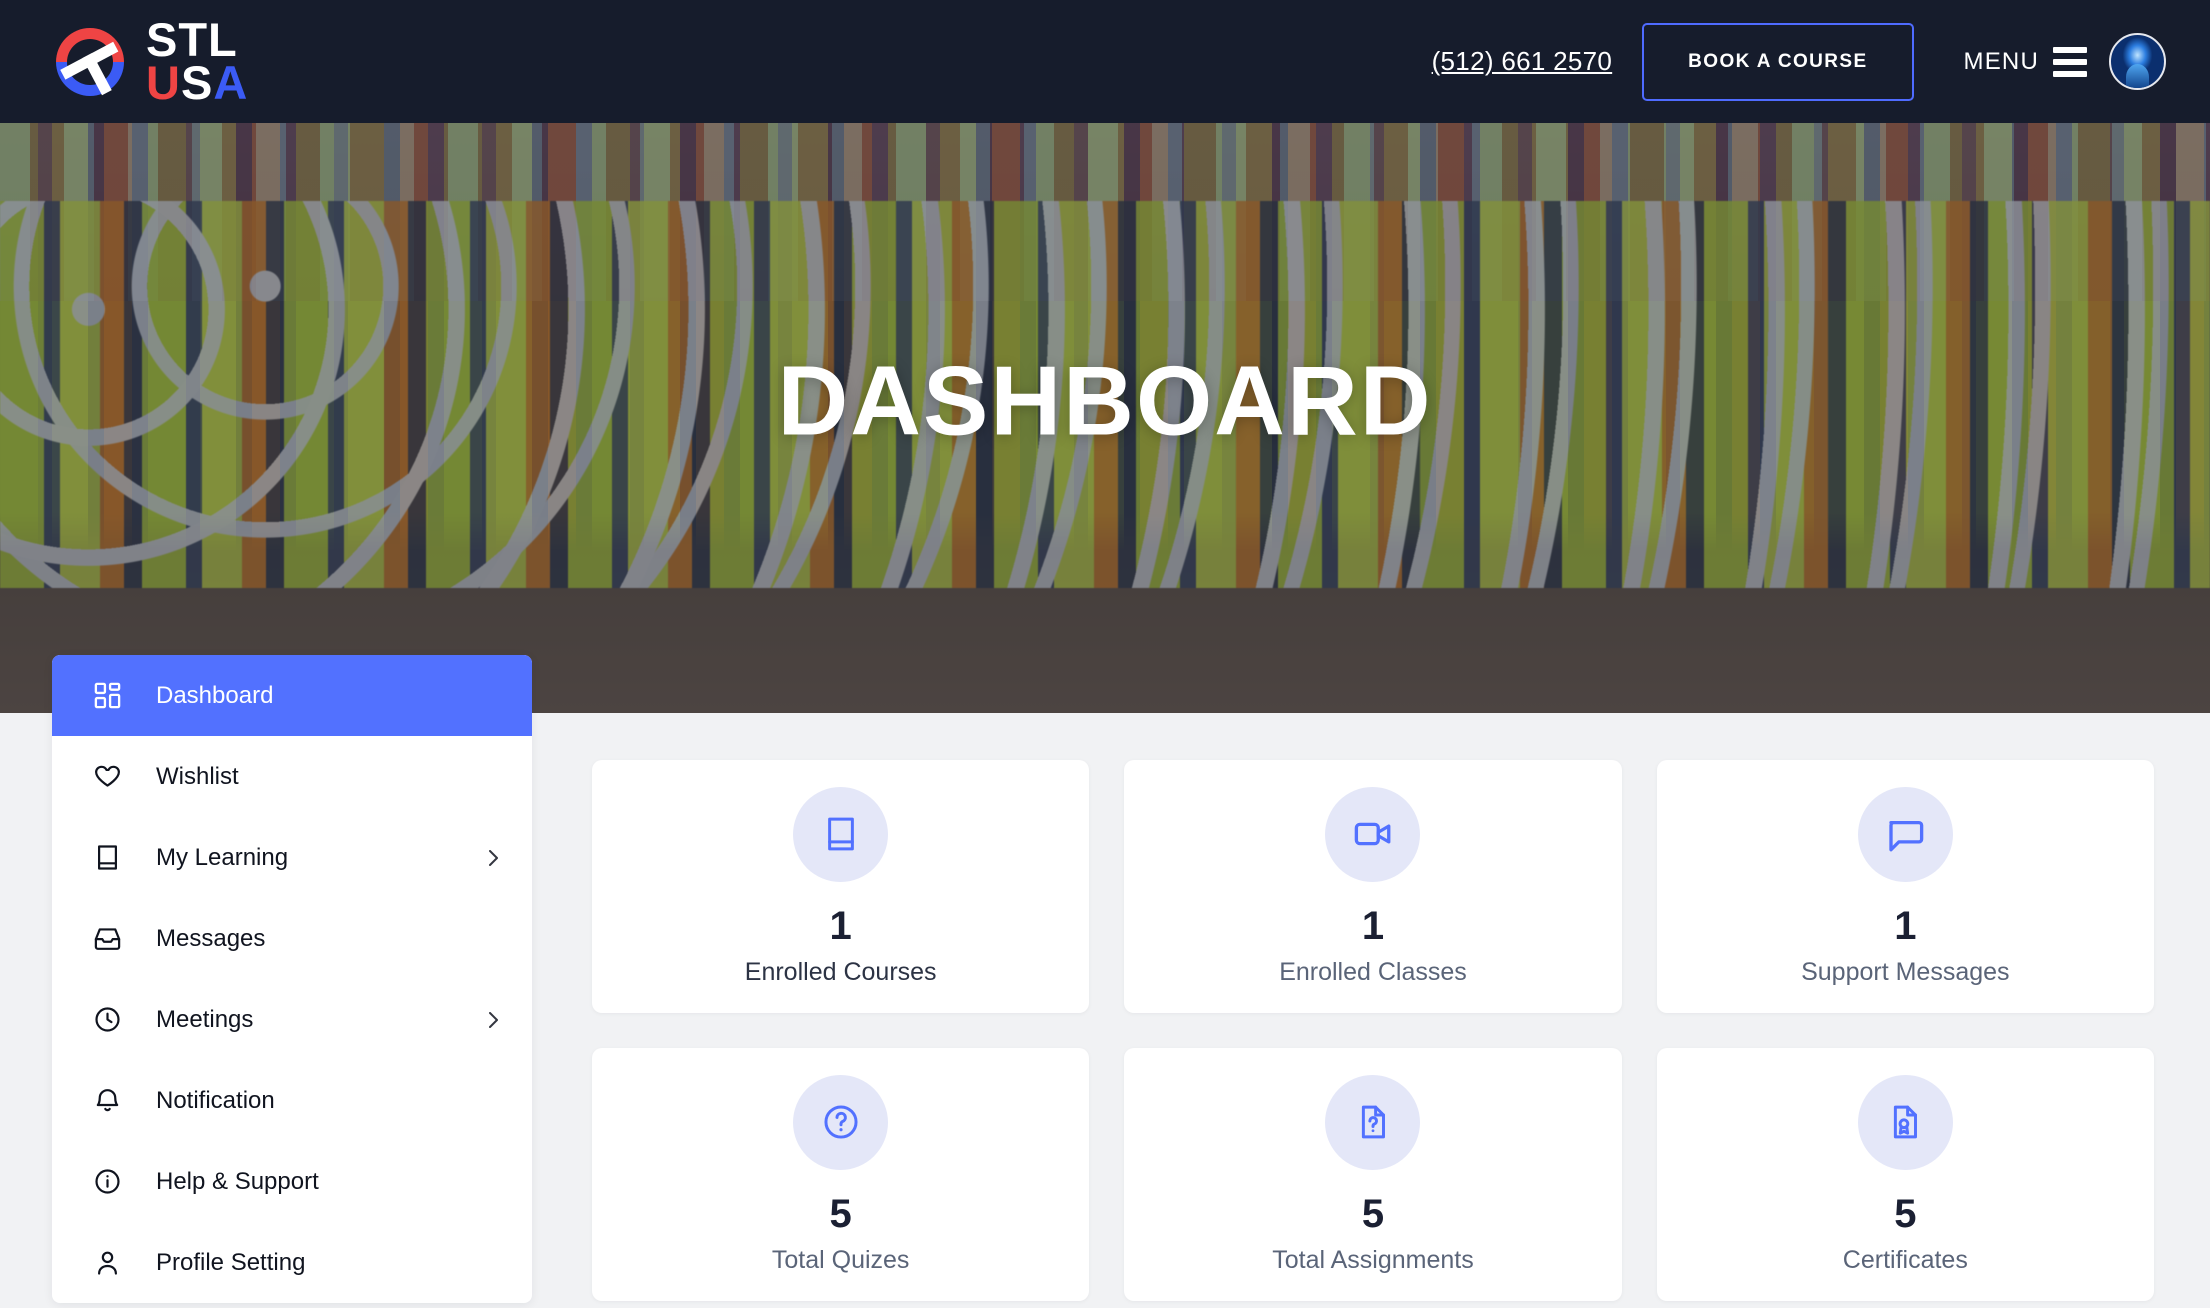  I want to click on stl-usa-logo-mark, so click(90, 62).